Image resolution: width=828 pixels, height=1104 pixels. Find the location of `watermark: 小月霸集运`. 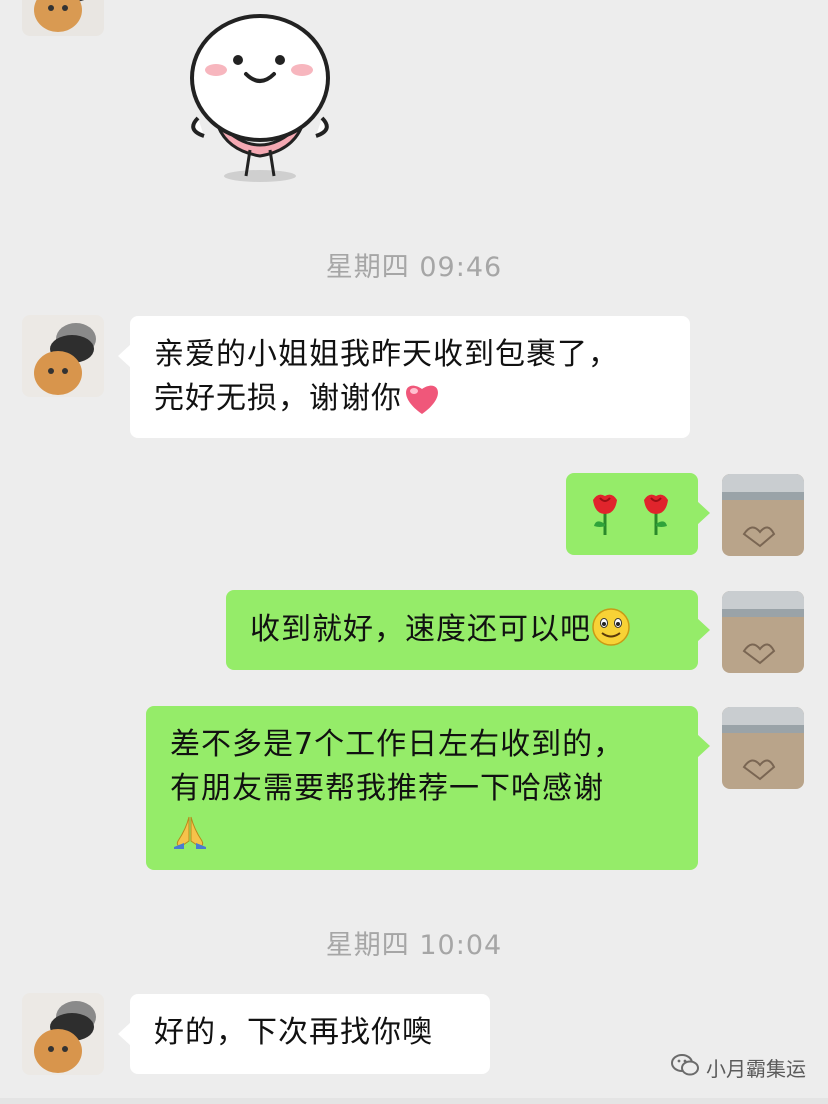

watermark: 小月霸集运 is located at coordinates (738, 1067).